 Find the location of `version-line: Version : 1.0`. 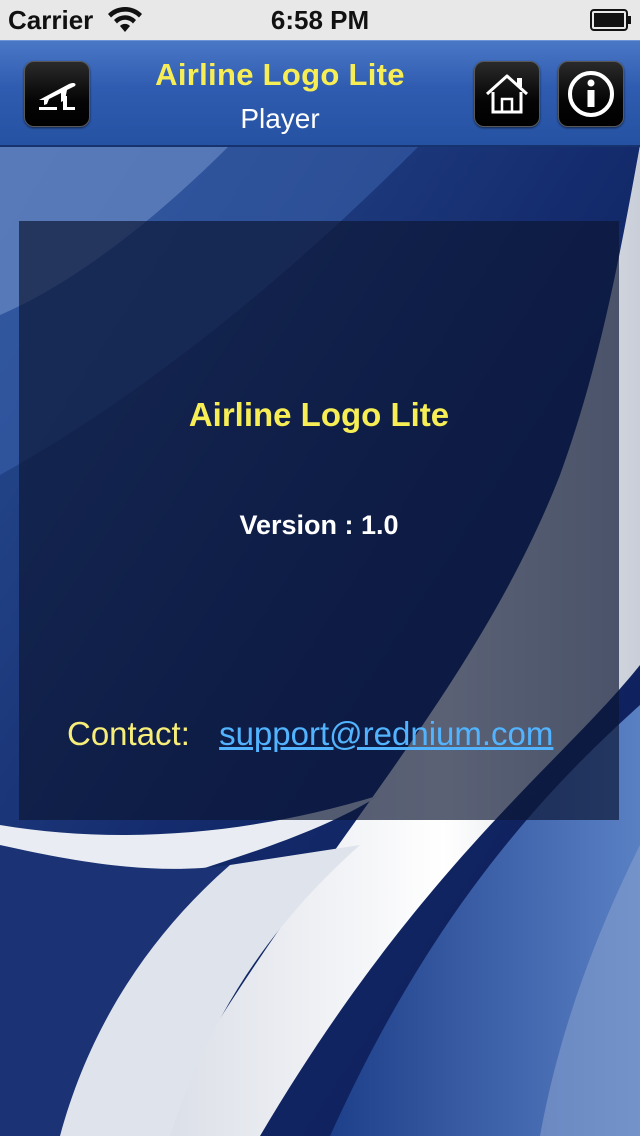

version-line: Version : 1.0 is located at coordinates (319, 525).